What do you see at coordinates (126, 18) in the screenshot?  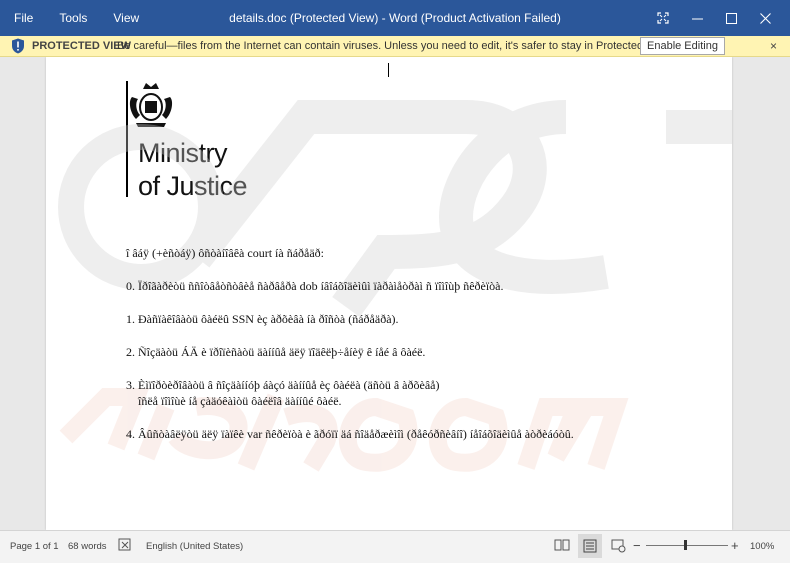 I see `menu-view: View` at bounding box center [126, 18].